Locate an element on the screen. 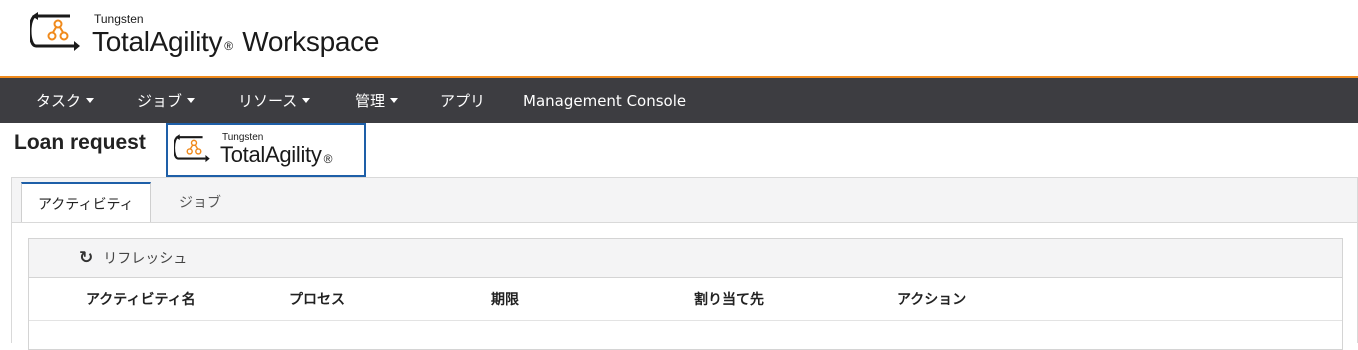 The image size is (1358, 350). nav-item-label: Management Console is located at coordinates (605, 100).